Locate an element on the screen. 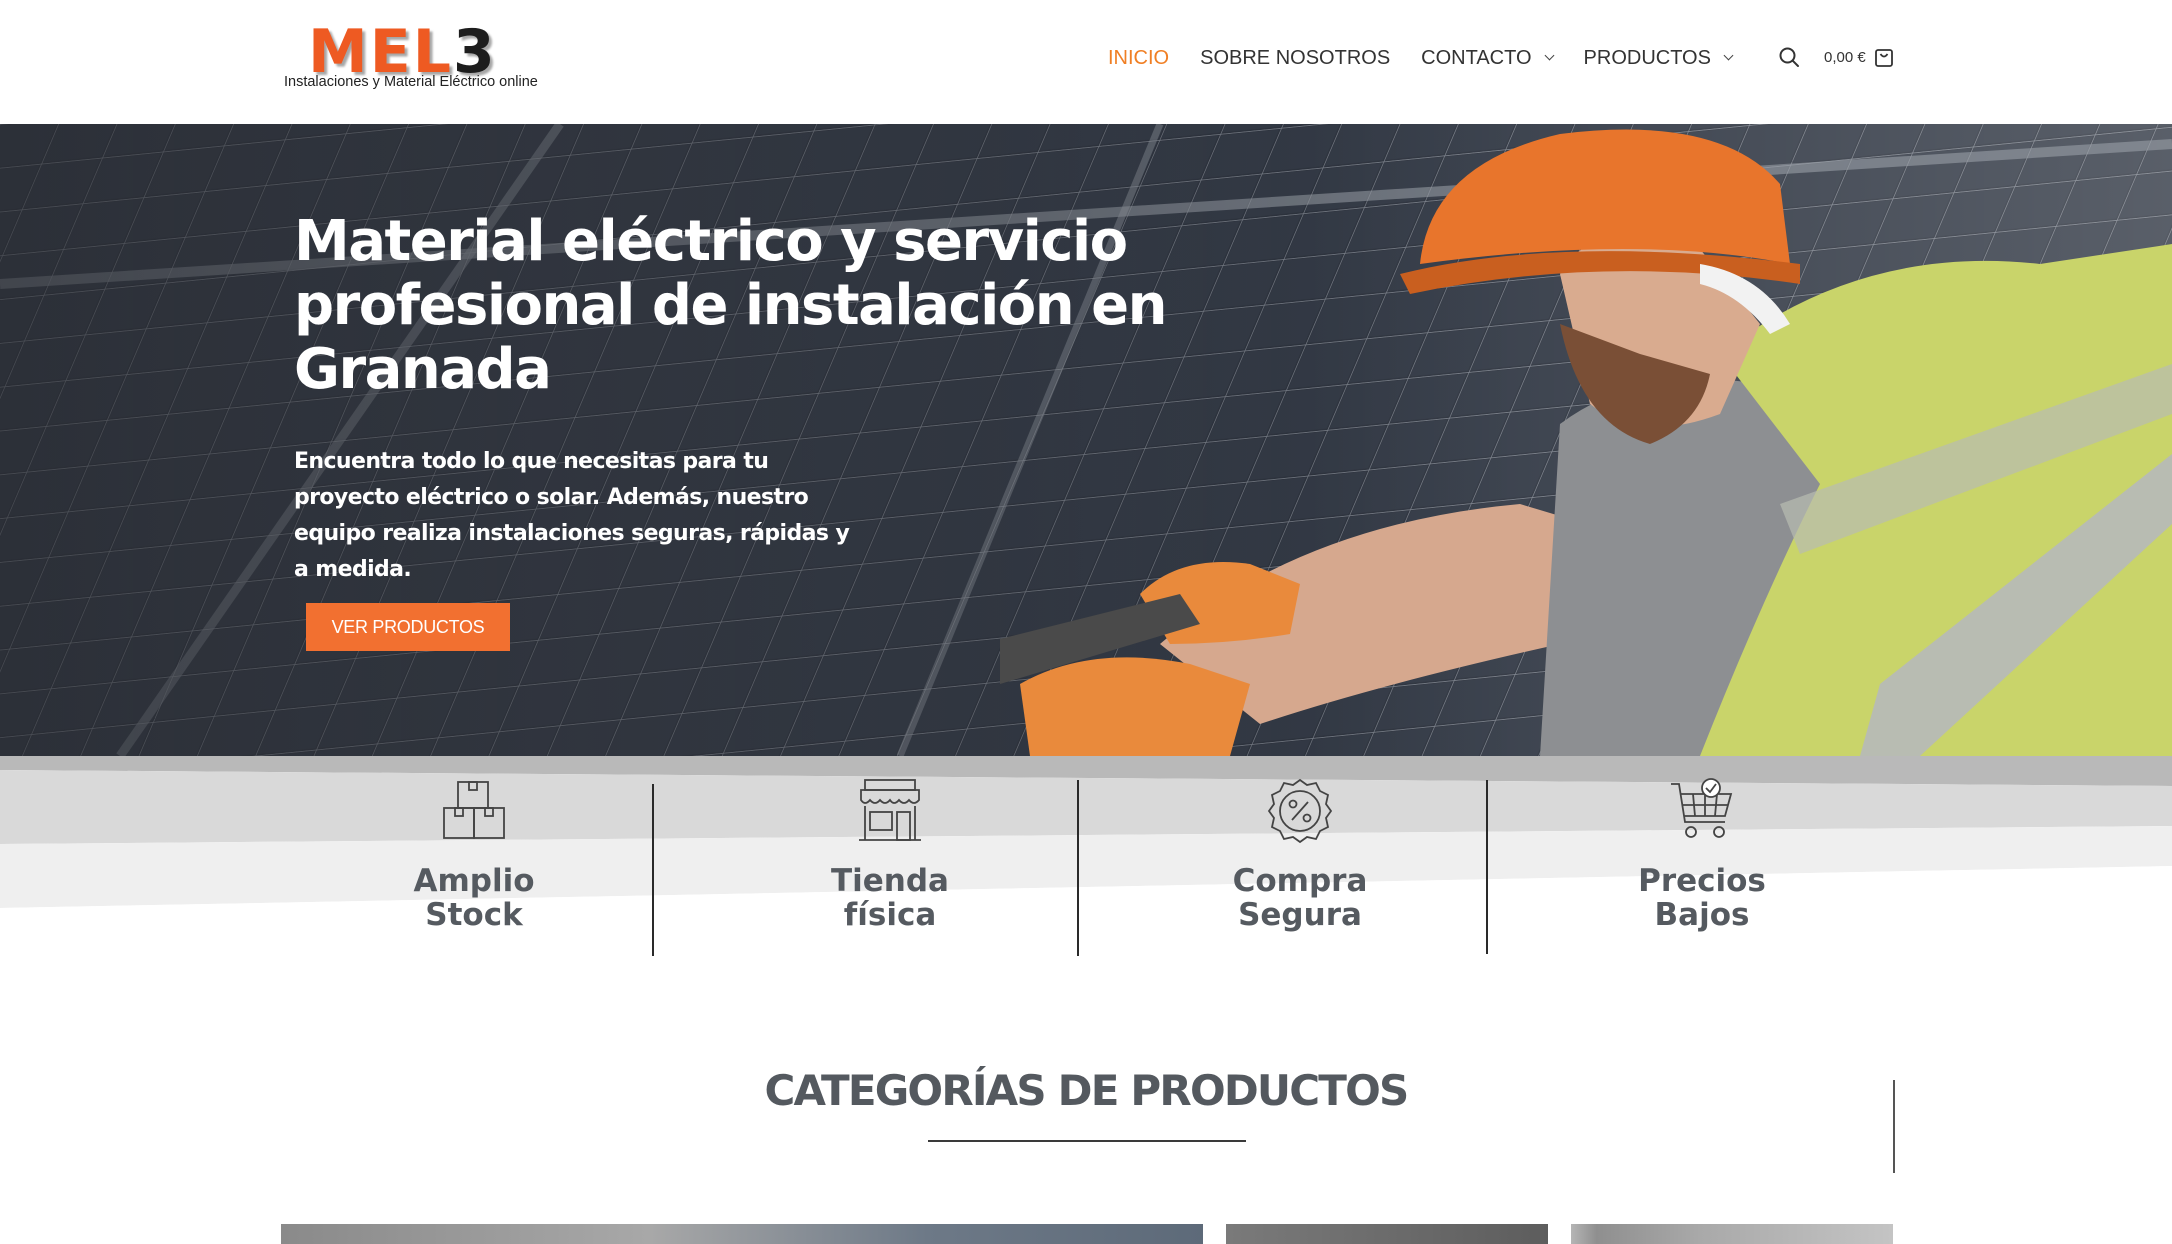 This screenshot has width=2172, height=1244. nav-item-inicio: INICIO is located at coordinates (1138, 58).